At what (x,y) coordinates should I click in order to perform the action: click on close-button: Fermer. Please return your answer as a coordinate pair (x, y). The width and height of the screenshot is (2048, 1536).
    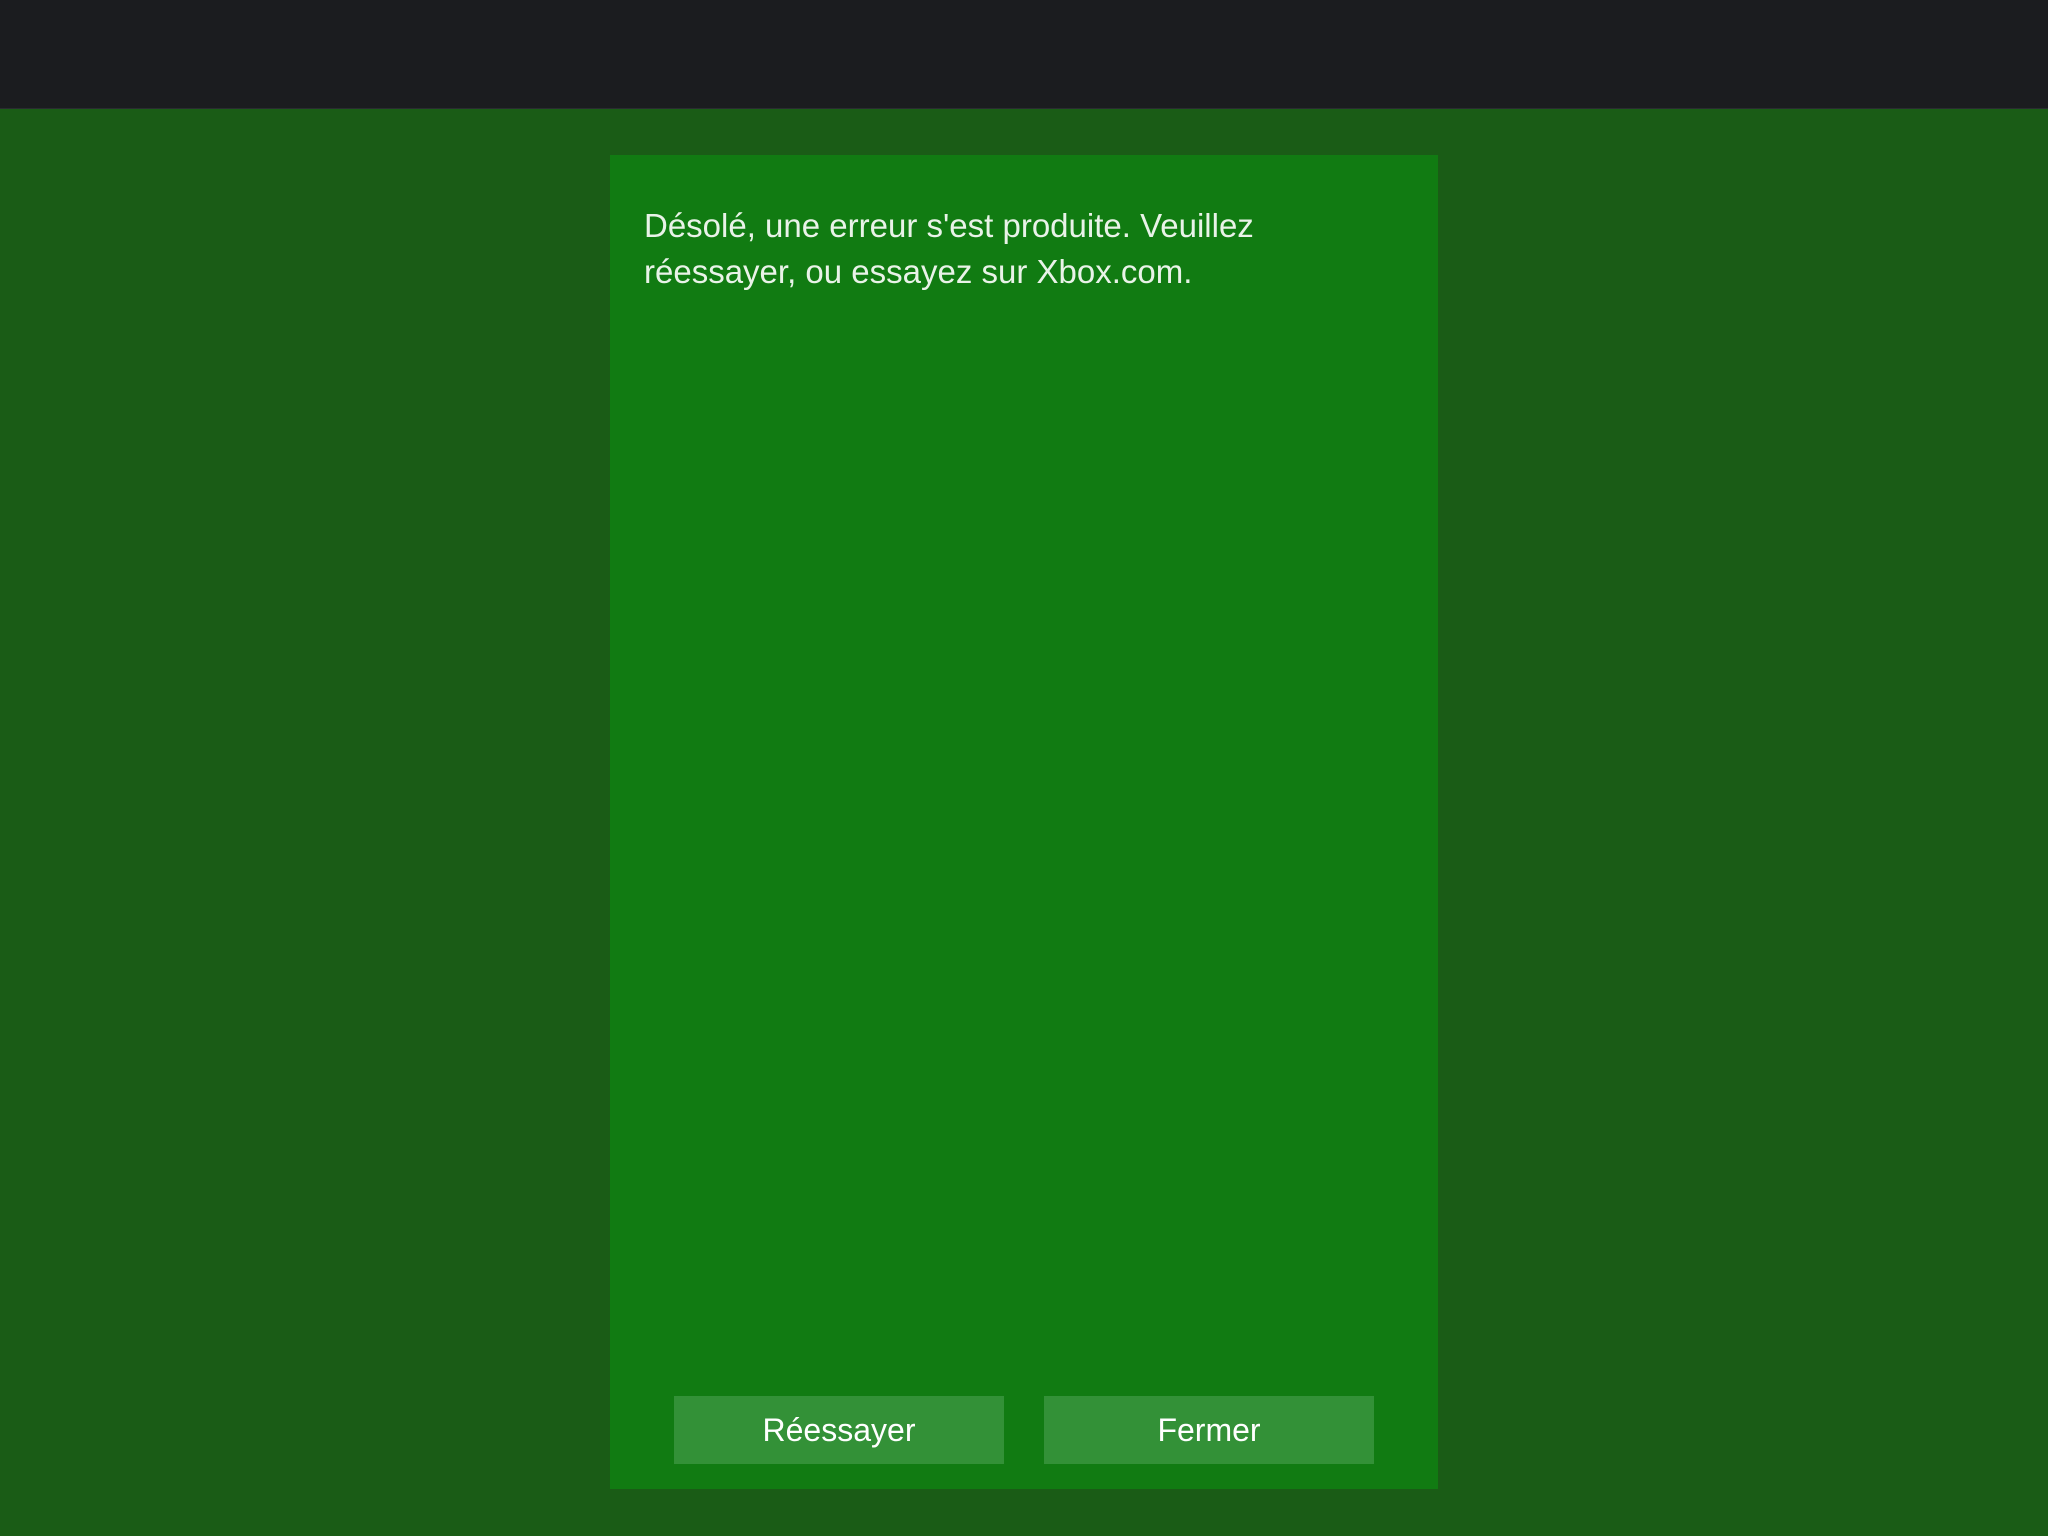
    Looking at the image, I should click on (1209, 1430).